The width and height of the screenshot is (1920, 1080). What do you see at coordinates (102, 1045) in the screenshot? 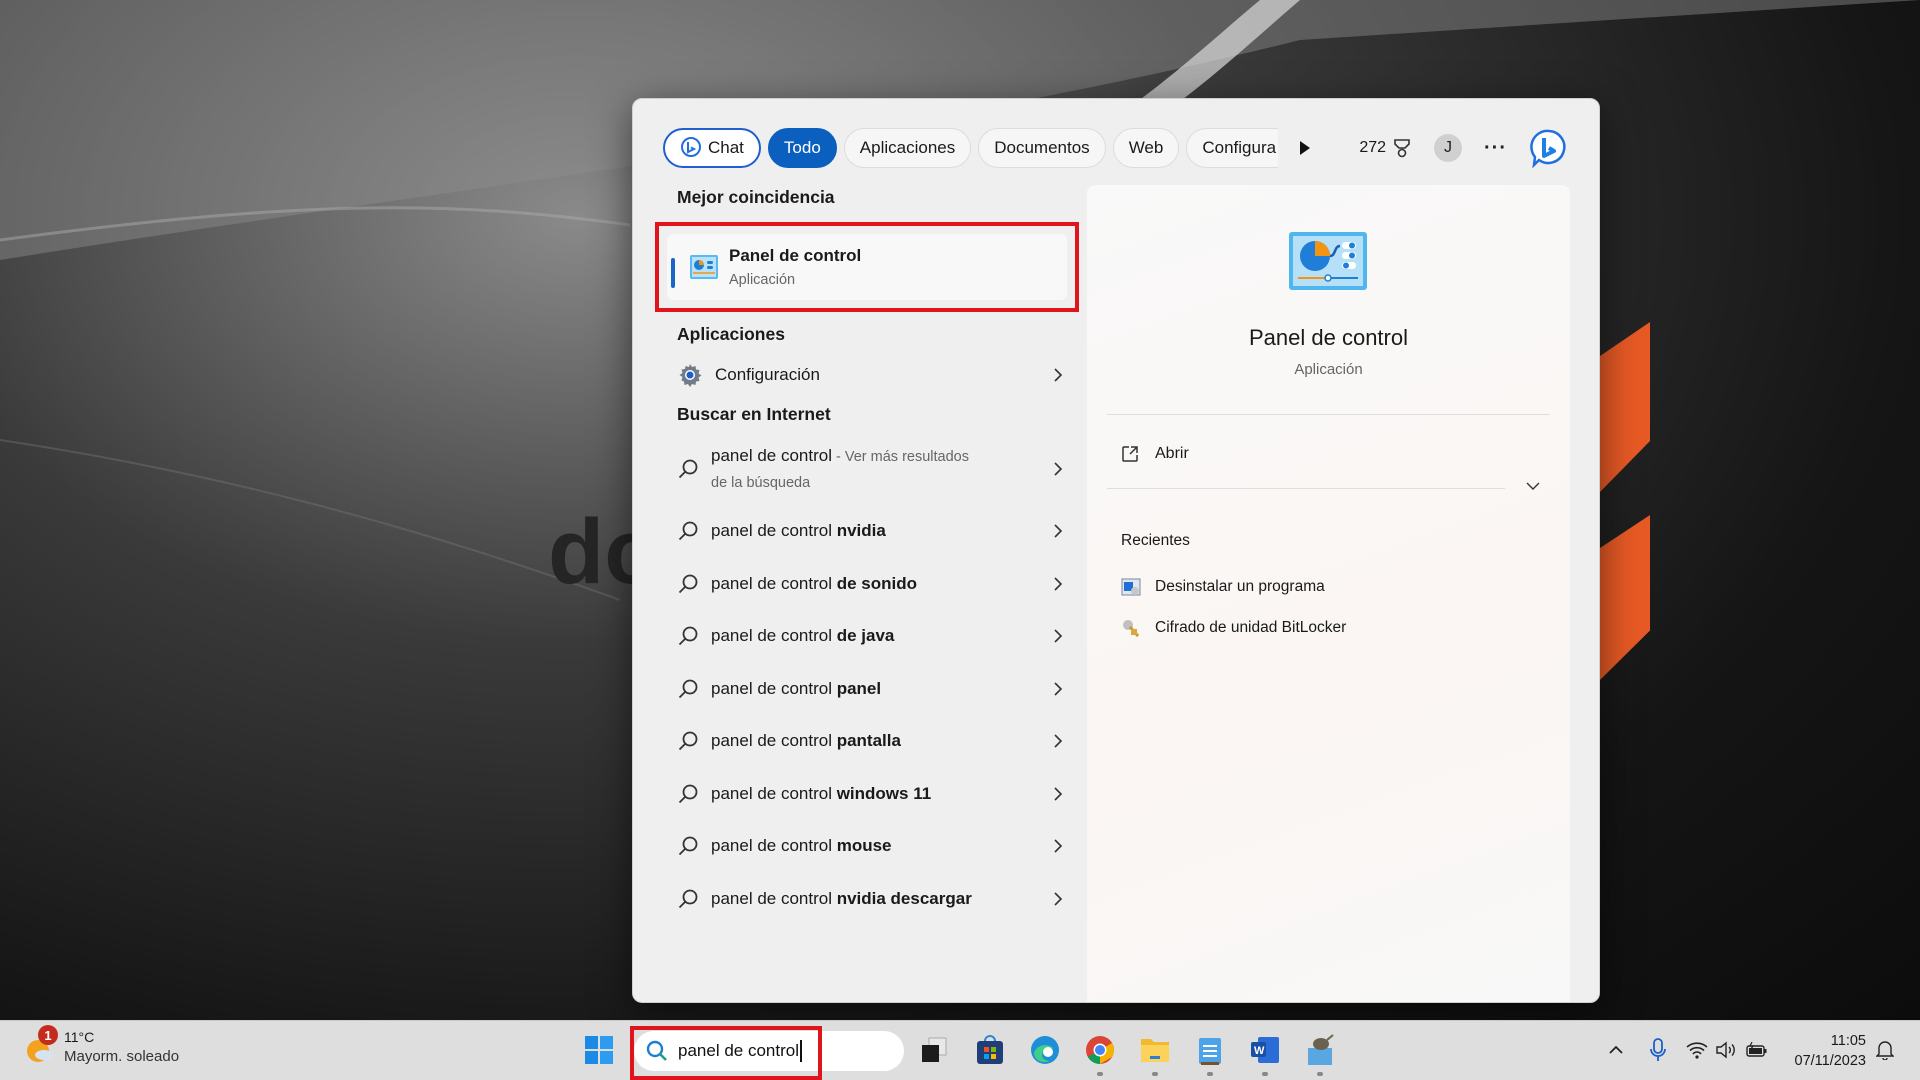
I see `weather-widget: 1 11°C Mayorm. soleado` at bounding box center [102, 1045].